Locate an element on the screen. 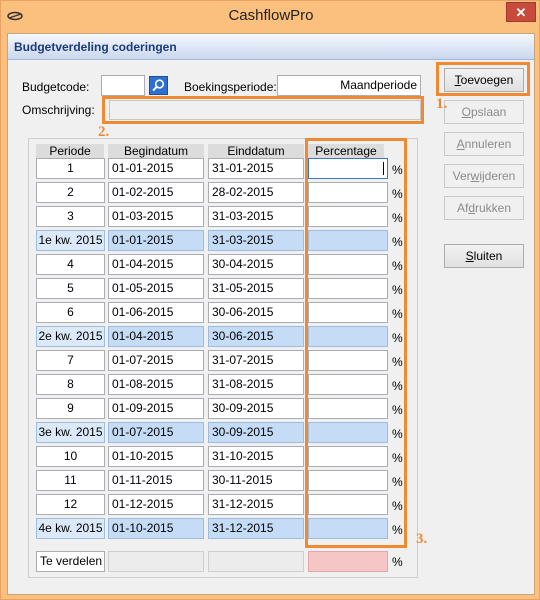  annotation-marker-2: 2. is located at coordinates (104, 132).